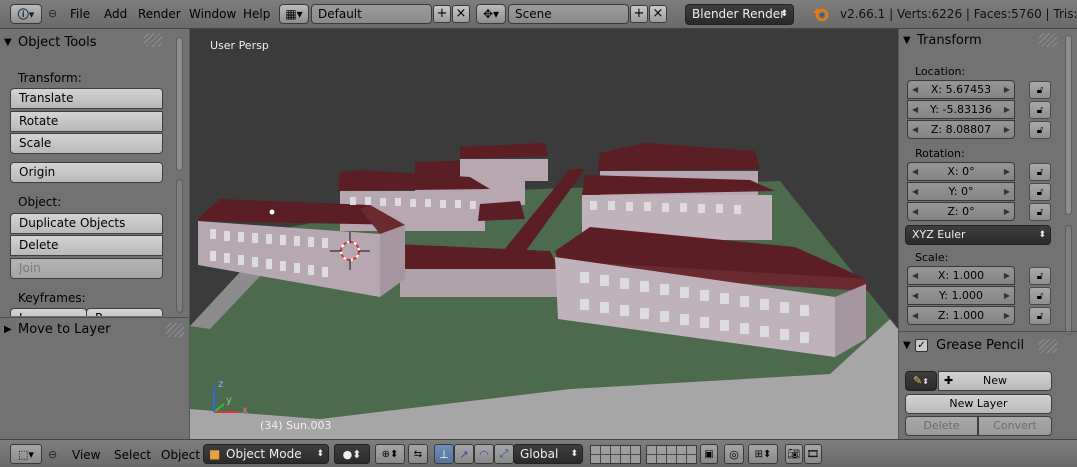 The image size is (1077, 467). Describe the element at coordinates (639, 14) in the screenshot. I see `add-scene-button: +` at that location.